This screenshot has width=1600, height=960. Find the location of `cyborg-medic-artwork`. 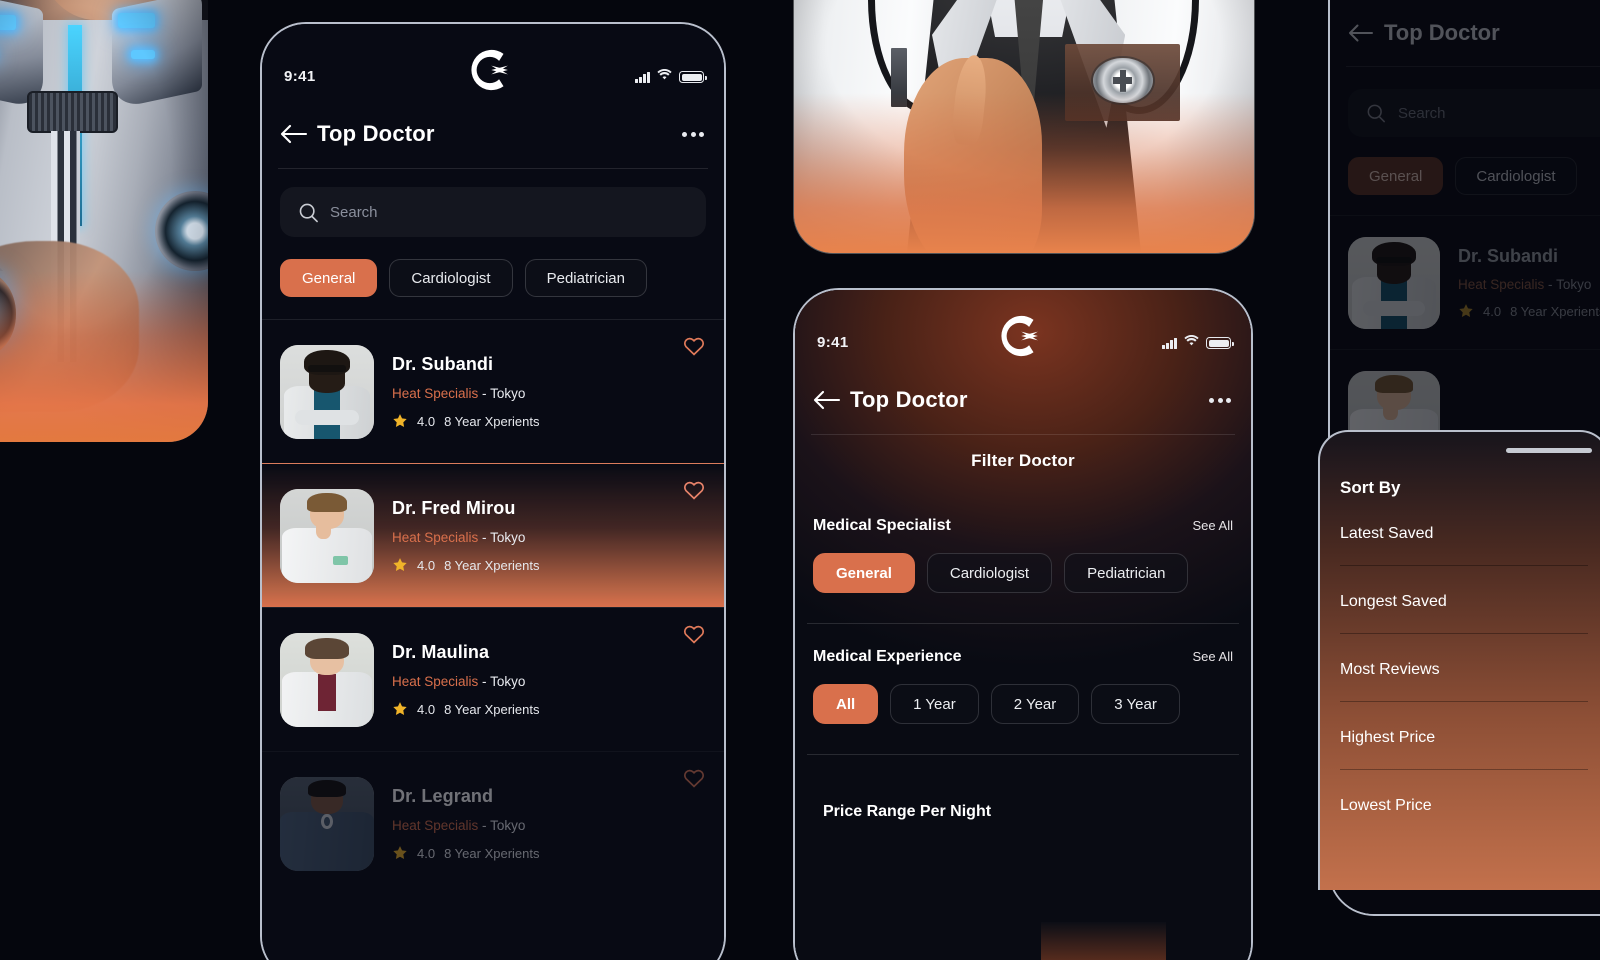

cyborg-medic-artwork is located at coordinates (104, 221).